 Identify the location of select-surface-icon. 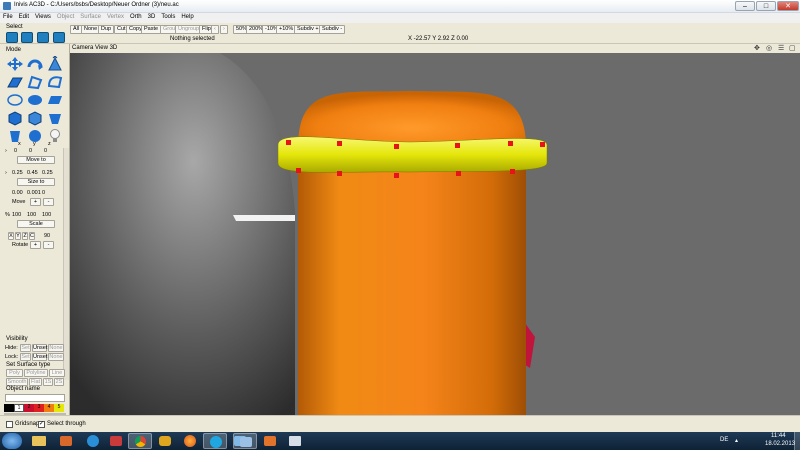
(59, 37).